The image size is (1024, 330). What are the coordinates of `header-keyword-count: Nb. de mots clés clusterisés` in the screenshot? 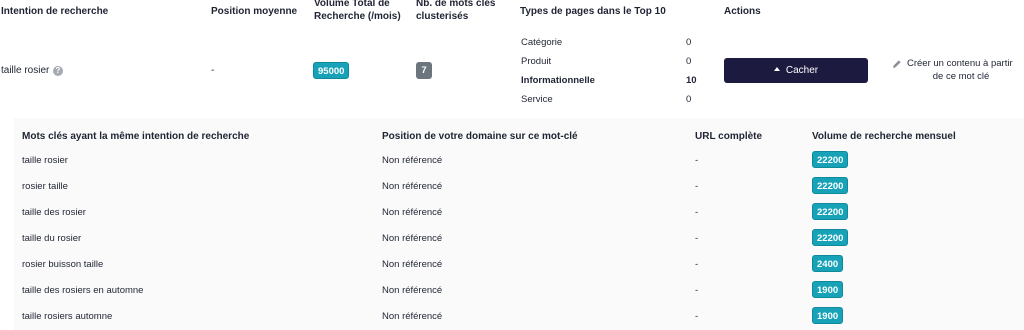 It's located at (455, 11).